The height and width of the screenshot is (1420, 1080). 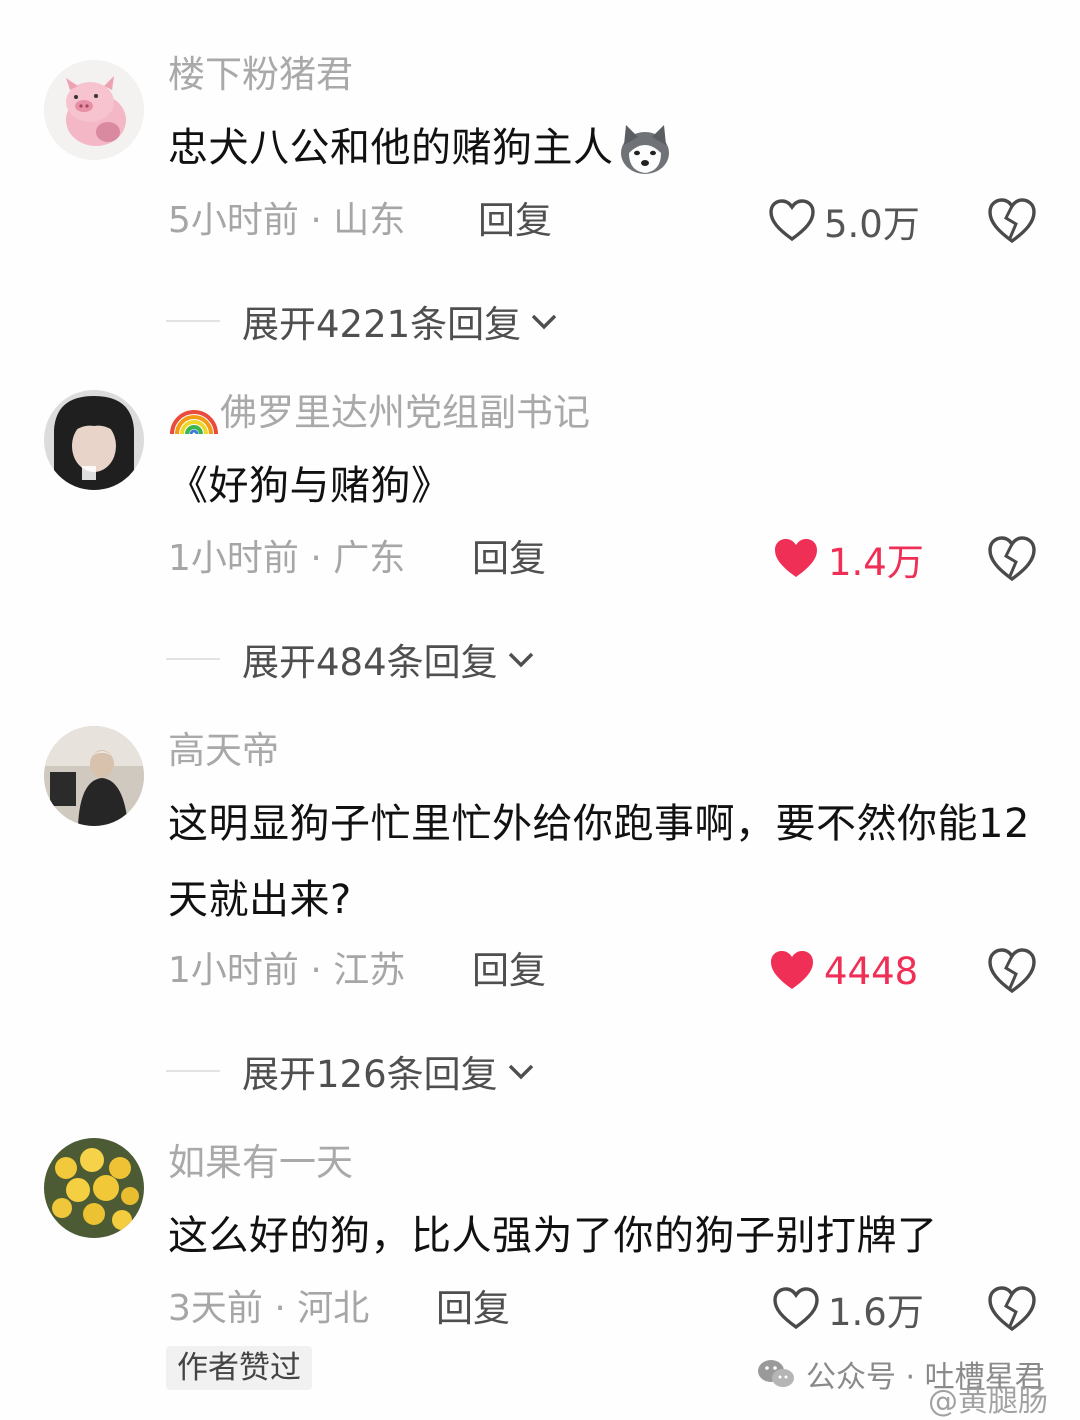 I want to click on comment-text: 《好狗与赌狗》, so click(x=310, y=486).